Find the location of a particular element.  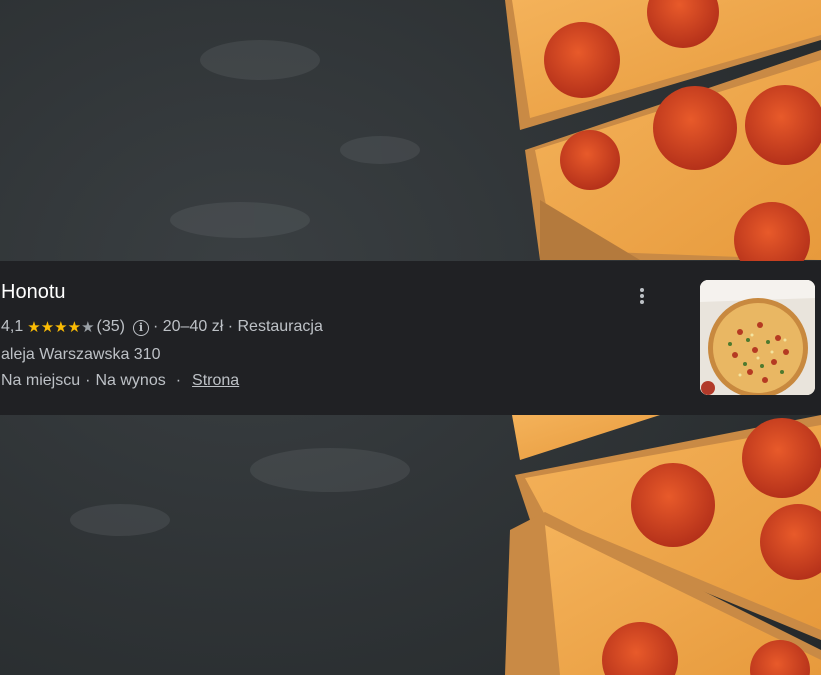

address: aleja Warszawska 310 is located at coordinates (81, 354).